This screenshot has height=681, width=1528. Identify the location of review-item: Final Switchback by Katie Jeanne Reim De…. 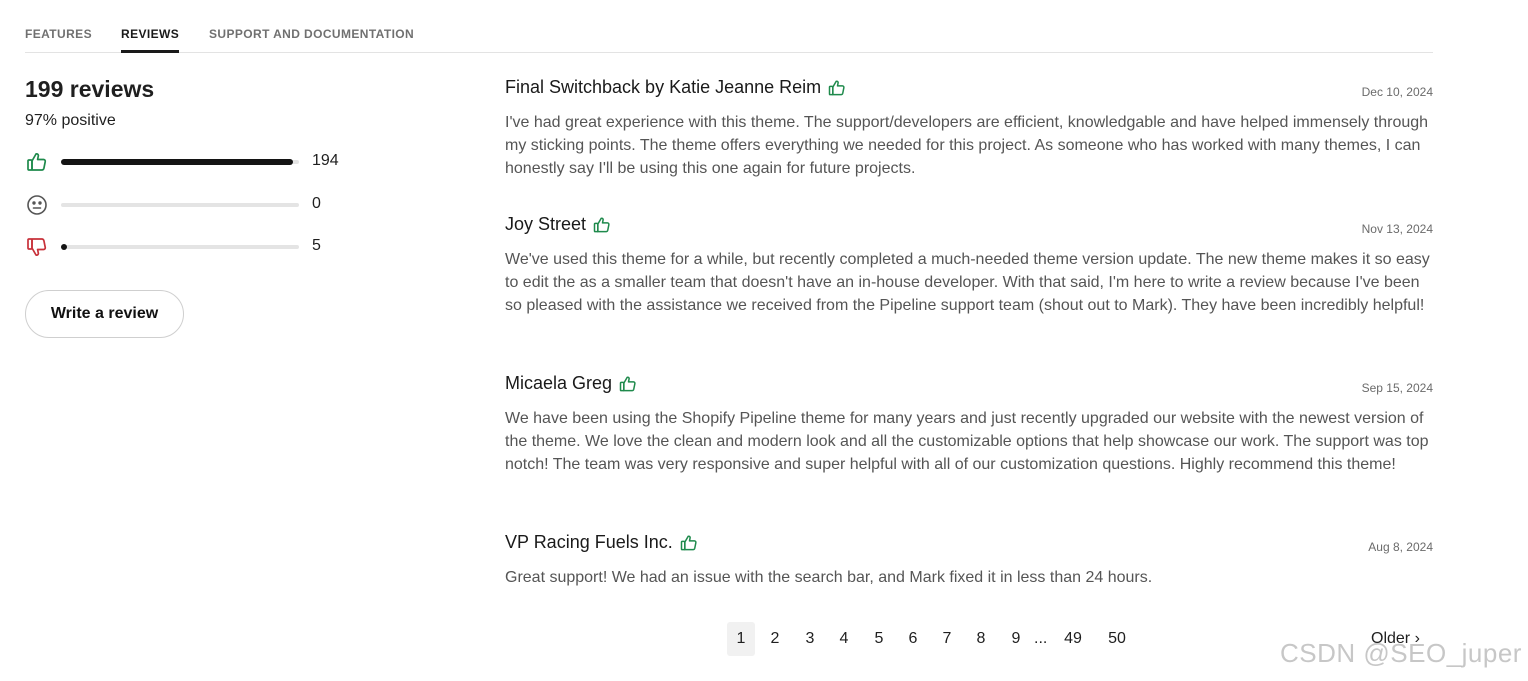
(969, 129).